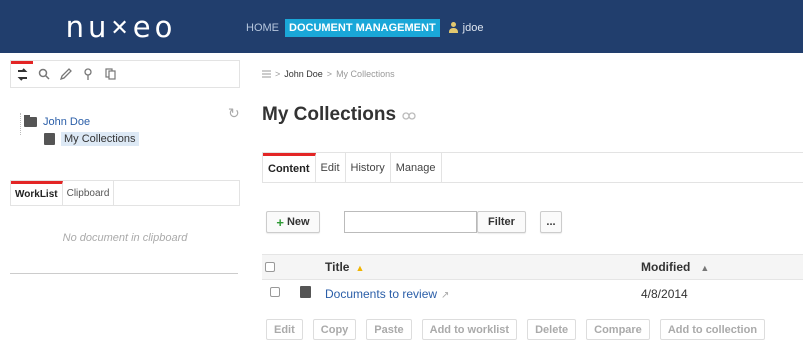 Image resolution: width=803 pixels, height=340 pixels. What do you see at coordinates (445, 295) in the screenshot?
I see `external-link-icon: ↗` at bounding box center [445, 295].